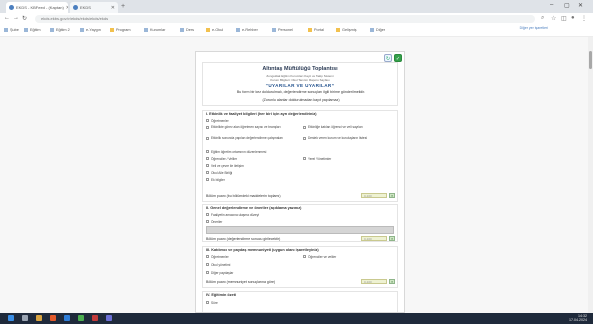  What do you see at coordinates (218, 265) in the screenshot?
I see `checkbox-option: Okul yönetimi` at bounding box center [218, 265].